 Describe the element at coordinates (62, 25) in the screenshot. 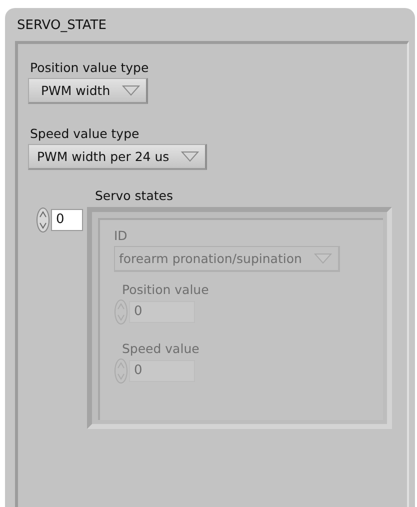

I see `cluster-title: SERVO_STATE` at that location.